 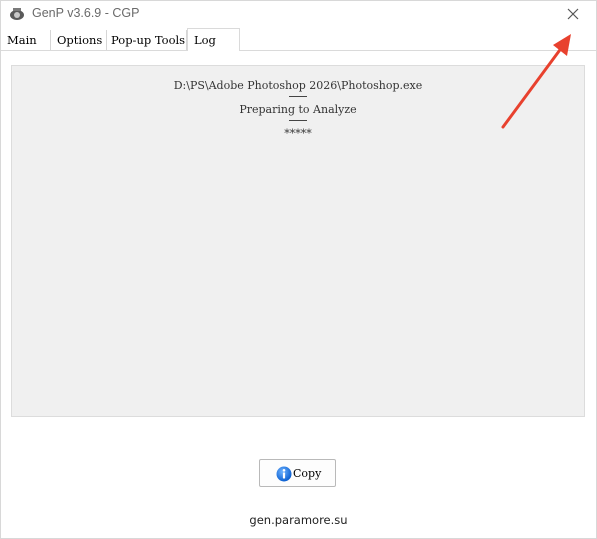 I want to click on tab-log: Log, so click(x=213, y=39).